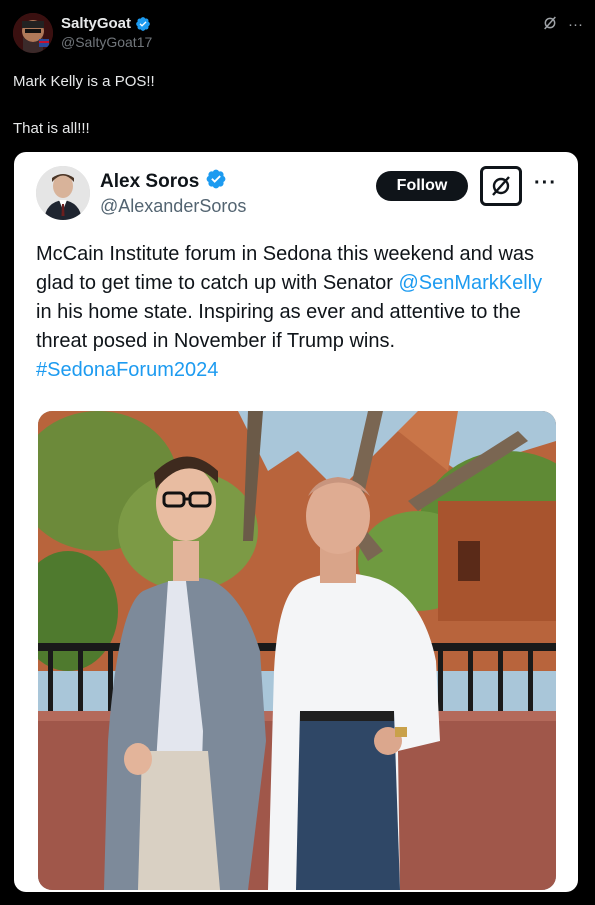 This screenshot has width=595, height=905. I want to click on post-line-2: That is all!!!, so click(51, 128).